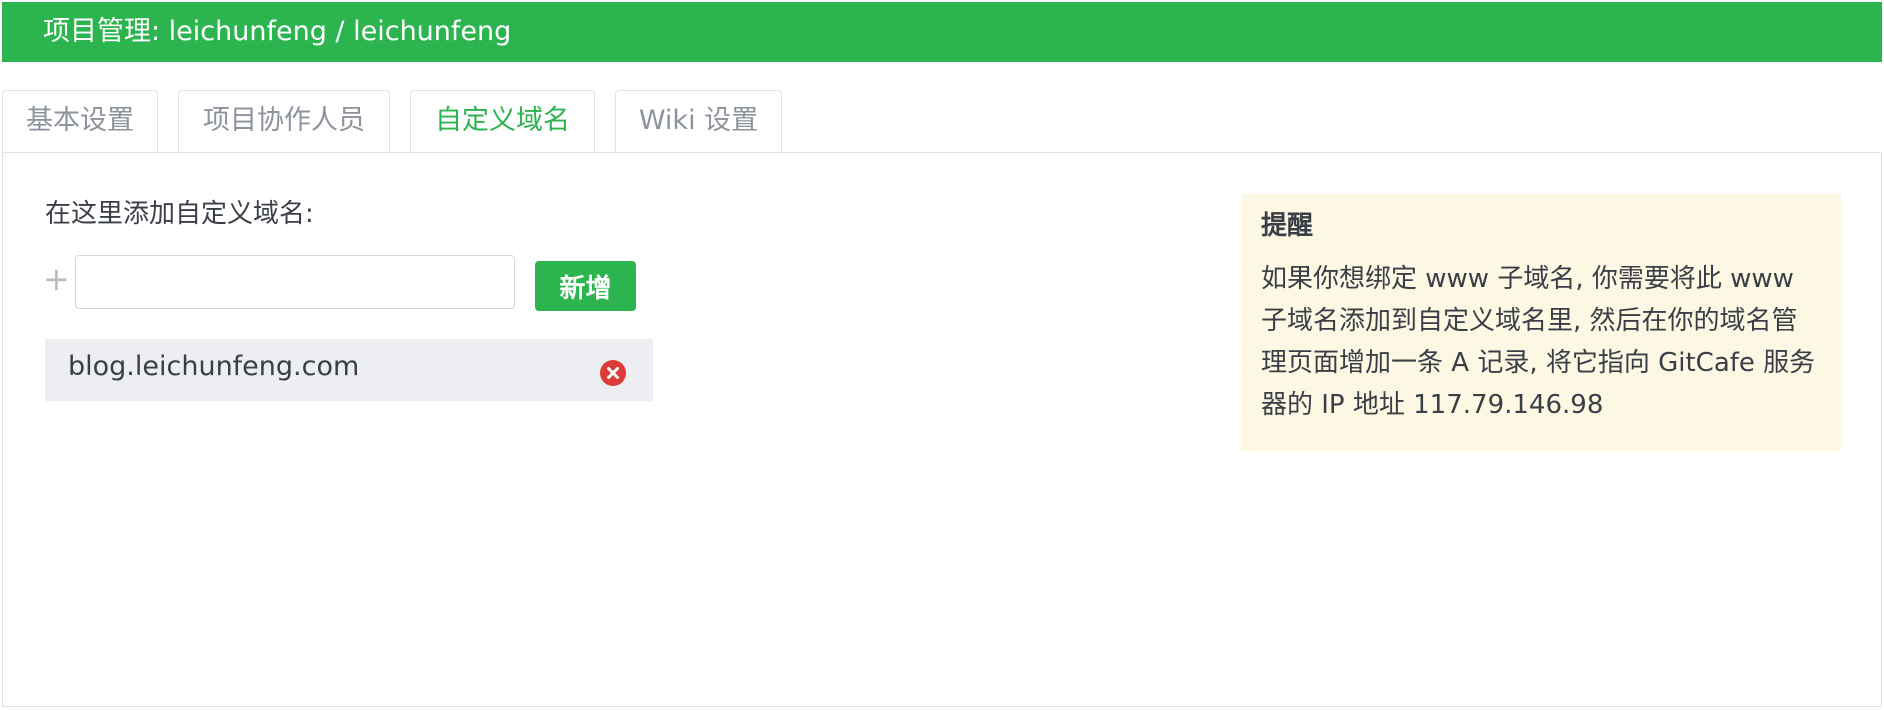 This screenshot has width=1884, height=710. Describe the element at coordinates (179, 214) in the screenshot. I see `add-domain-label: 在这里添加自定义域名:` at that location.